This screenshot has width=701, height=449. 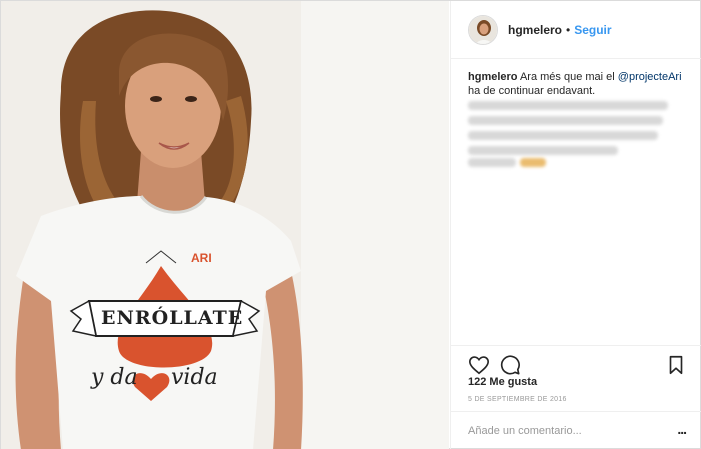 What do you see at coordinates (502, 382) in the screenshot?
I see `likes-count: 122 Me gusta` at bounding box center [502, 382].